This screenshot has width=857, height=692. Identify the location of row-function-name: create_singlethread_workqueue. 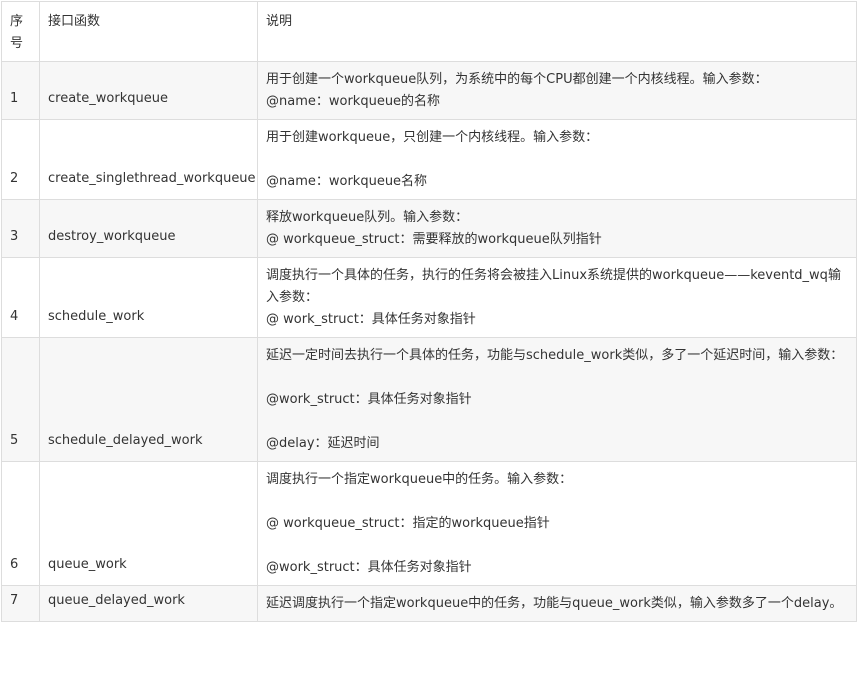
(148, 159).